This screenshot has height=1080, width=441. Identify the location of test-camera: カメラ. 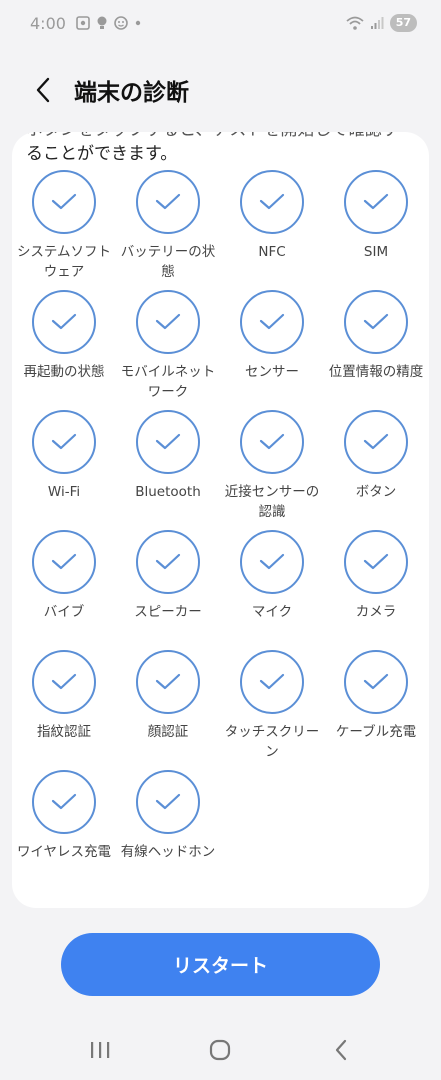
(376, 590).